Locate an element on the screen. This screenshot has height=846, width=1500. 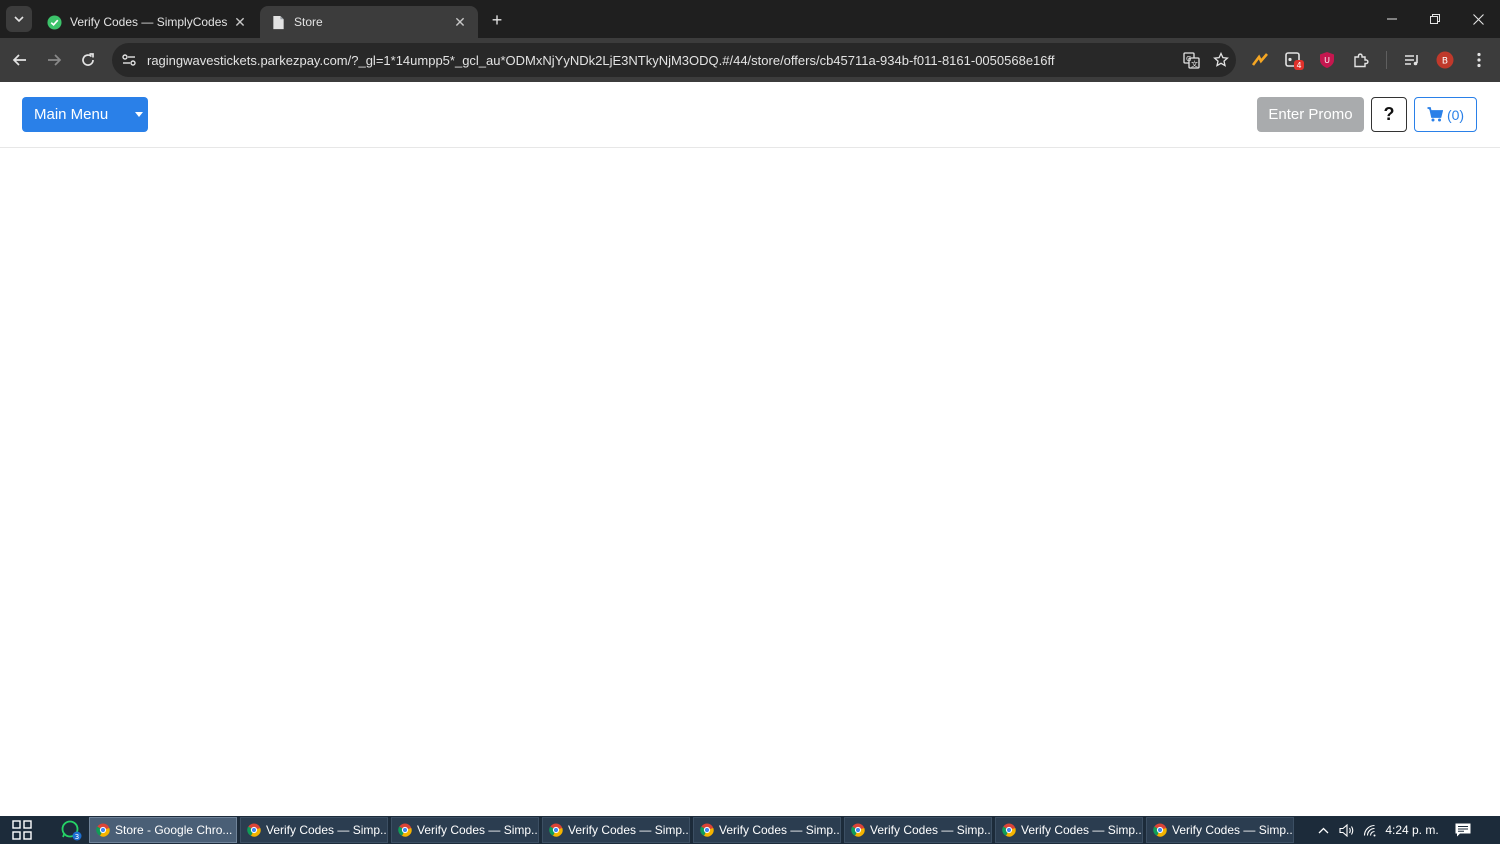
extension-lightning-icon is located at coordinates (1260, 60).